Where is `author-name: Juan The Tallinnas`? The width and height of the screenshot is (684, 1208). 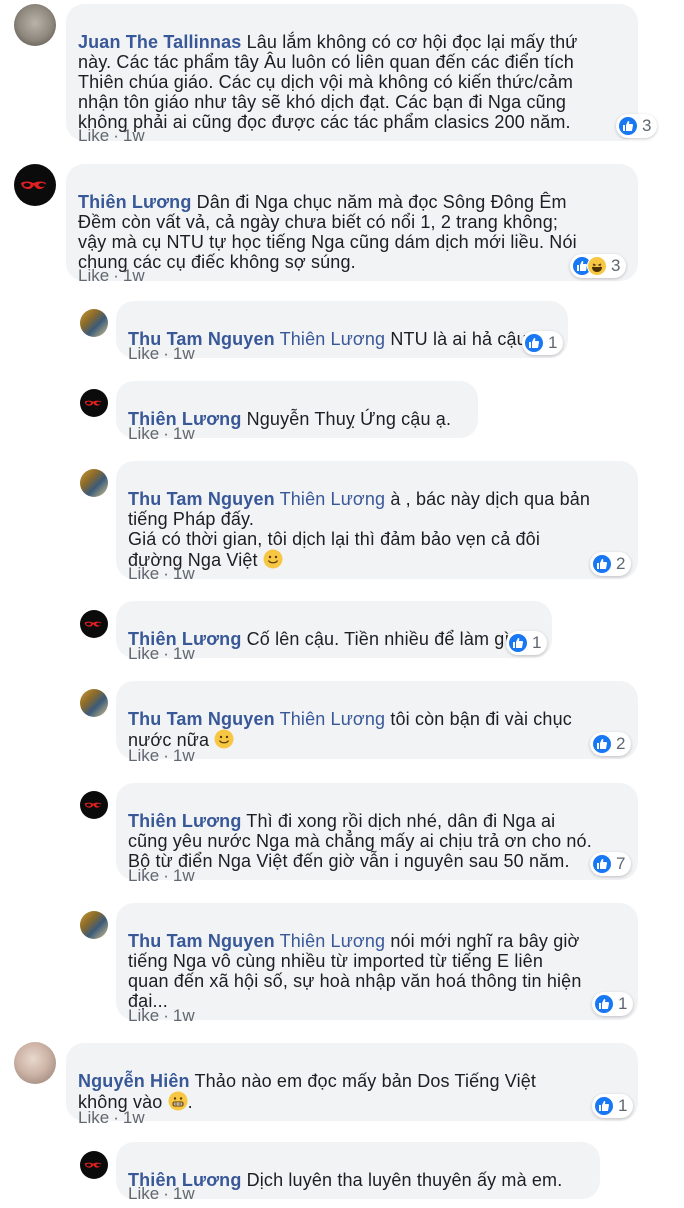 author-name: Juan The Tallinnas is located at coordinates (159, 42).